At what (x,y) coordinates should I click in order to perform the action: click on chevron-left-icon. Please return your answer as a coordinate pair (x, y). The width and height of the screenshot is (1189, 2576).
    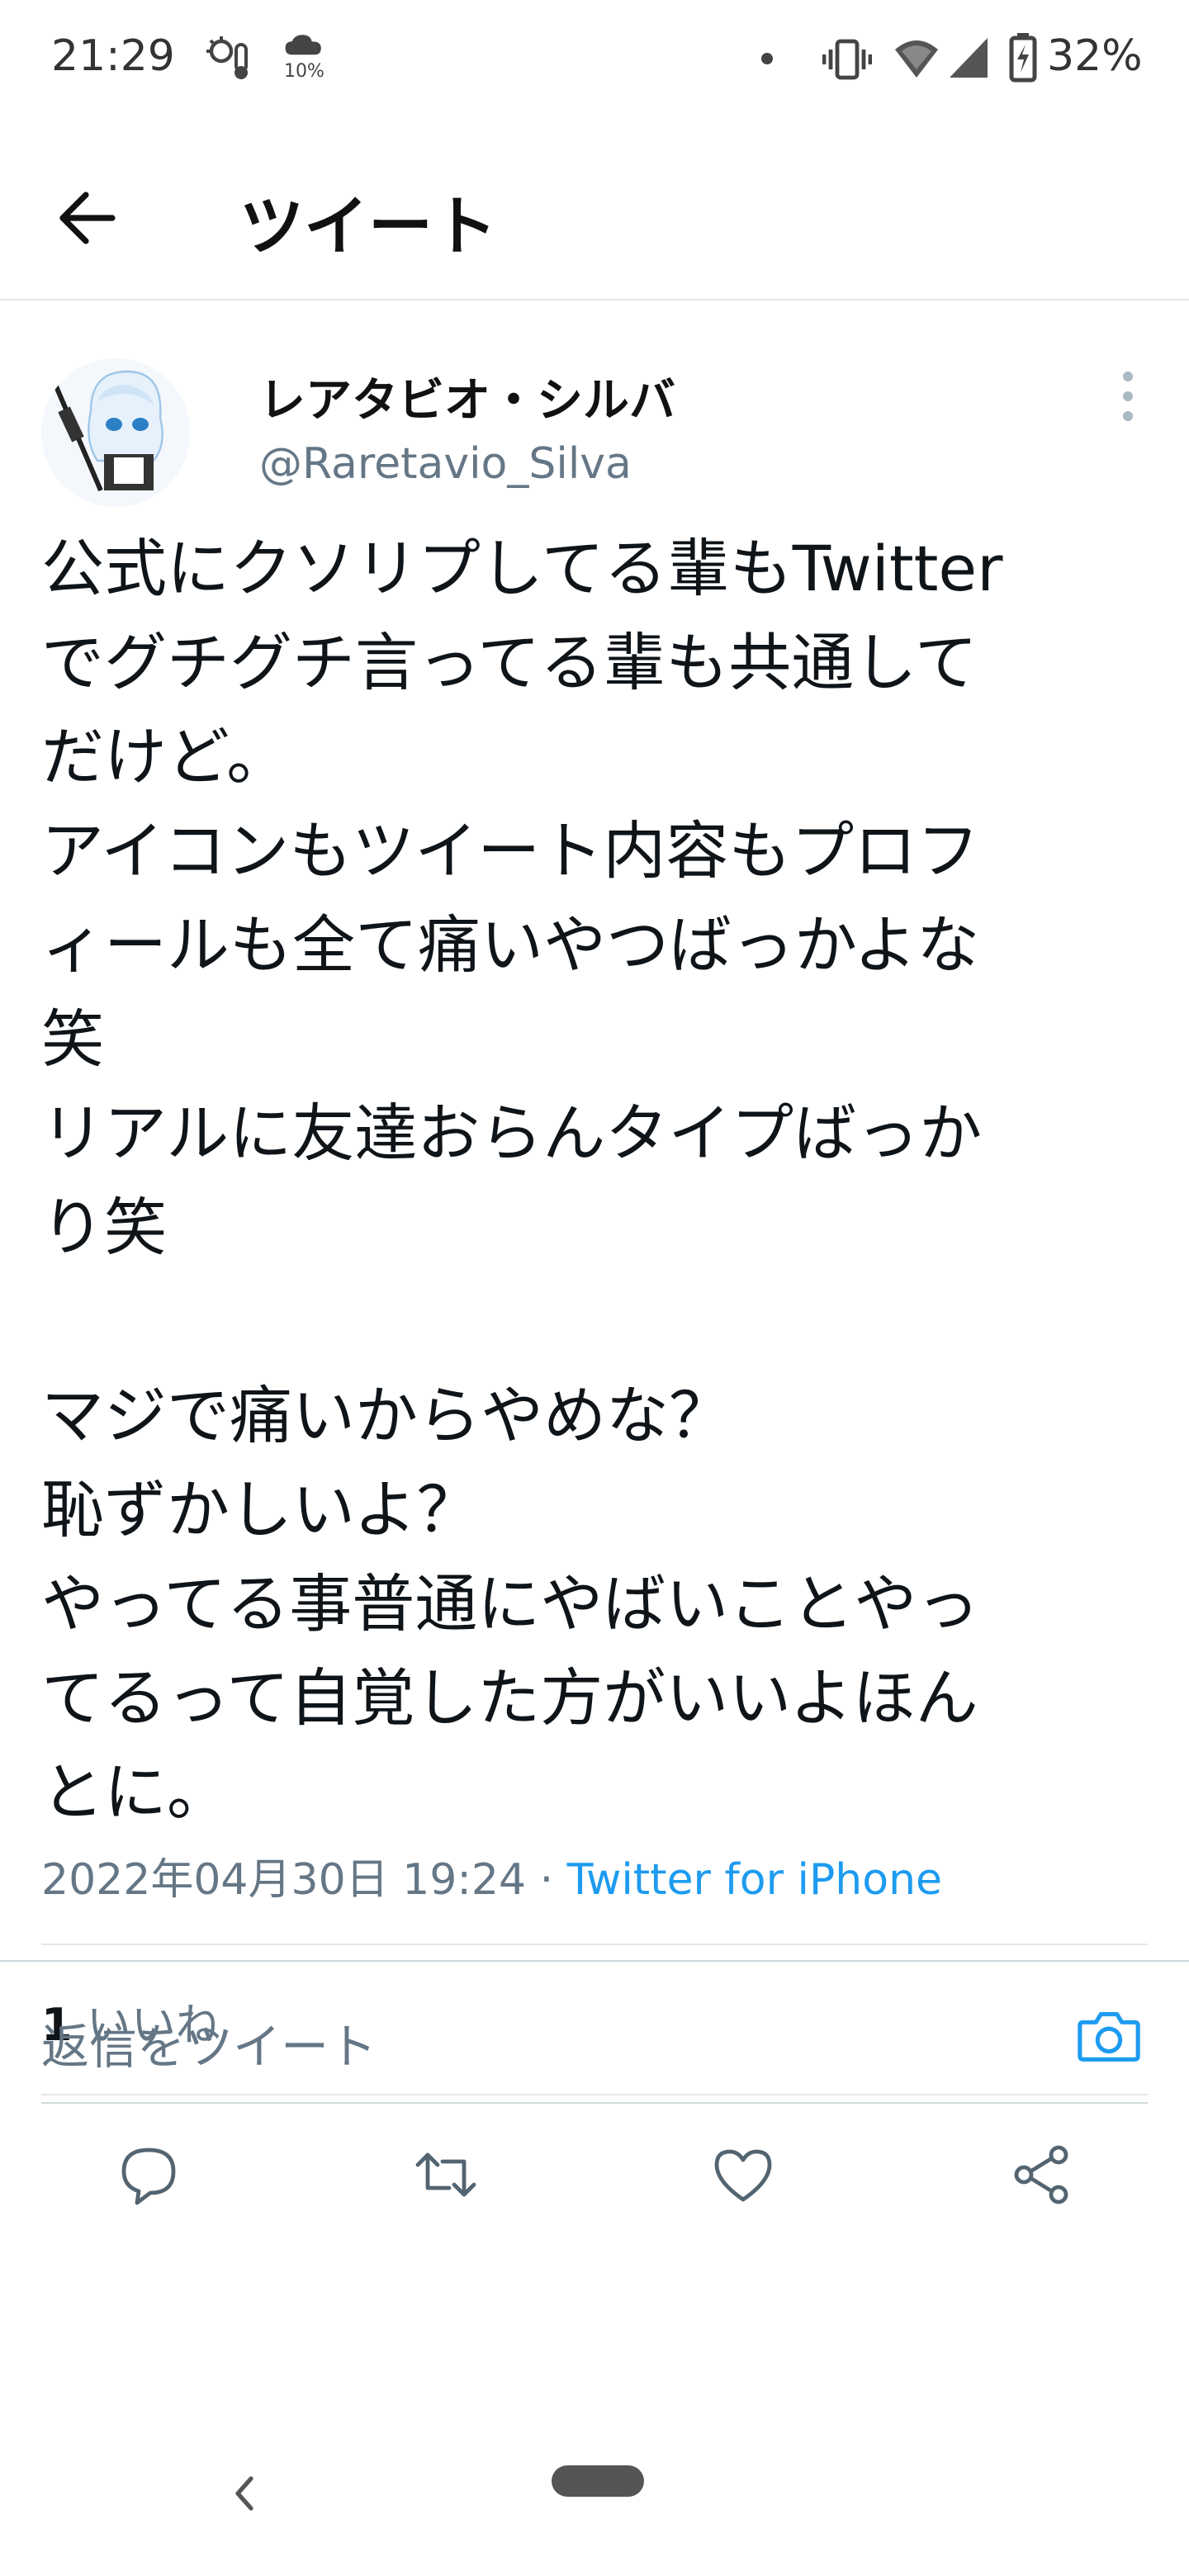
    Looking at the image, I should click on (244, 2499).